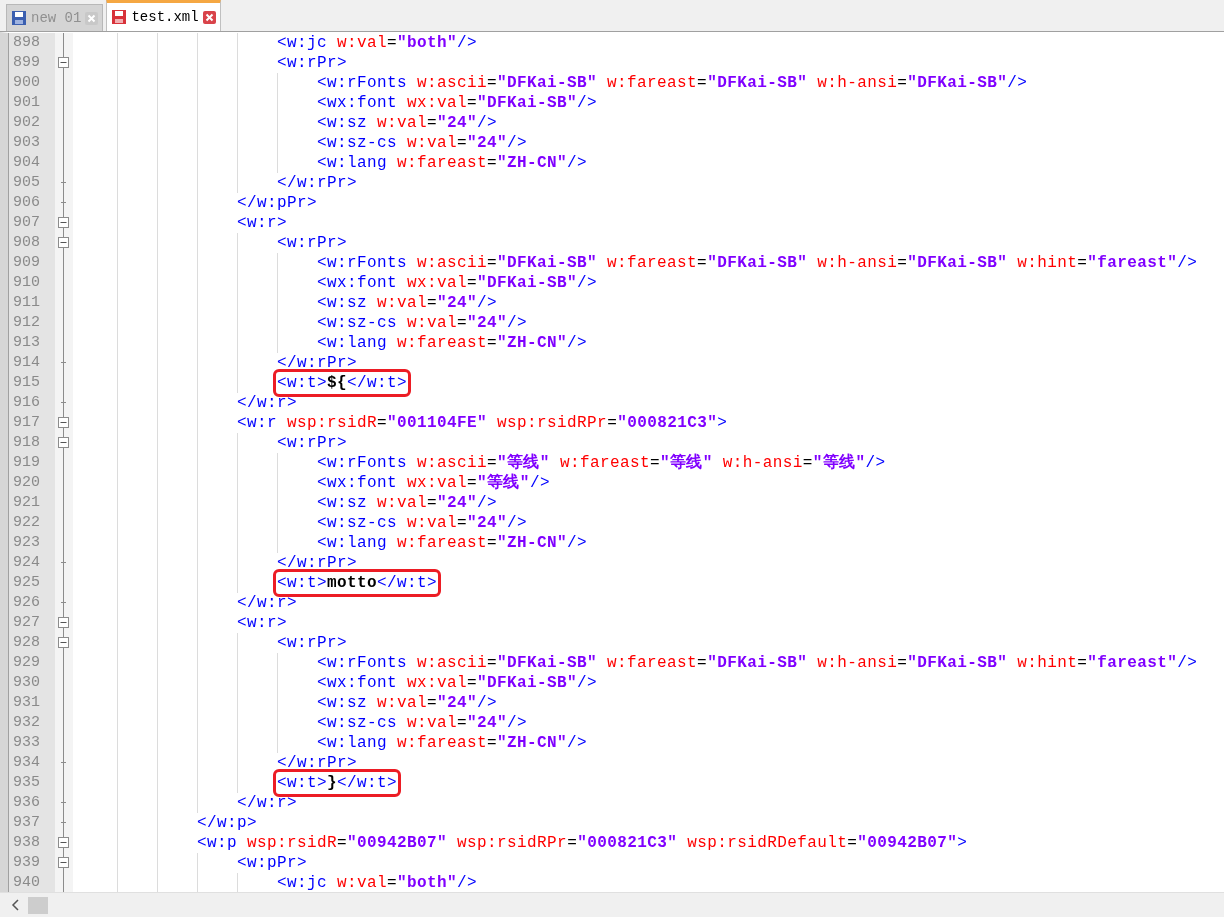 The height and width of the screenshot is (917, 1224). What do you see at coordinates (26, 743) in the screenshot?
I see `line-number: 933` at bounding box center [26, 743].